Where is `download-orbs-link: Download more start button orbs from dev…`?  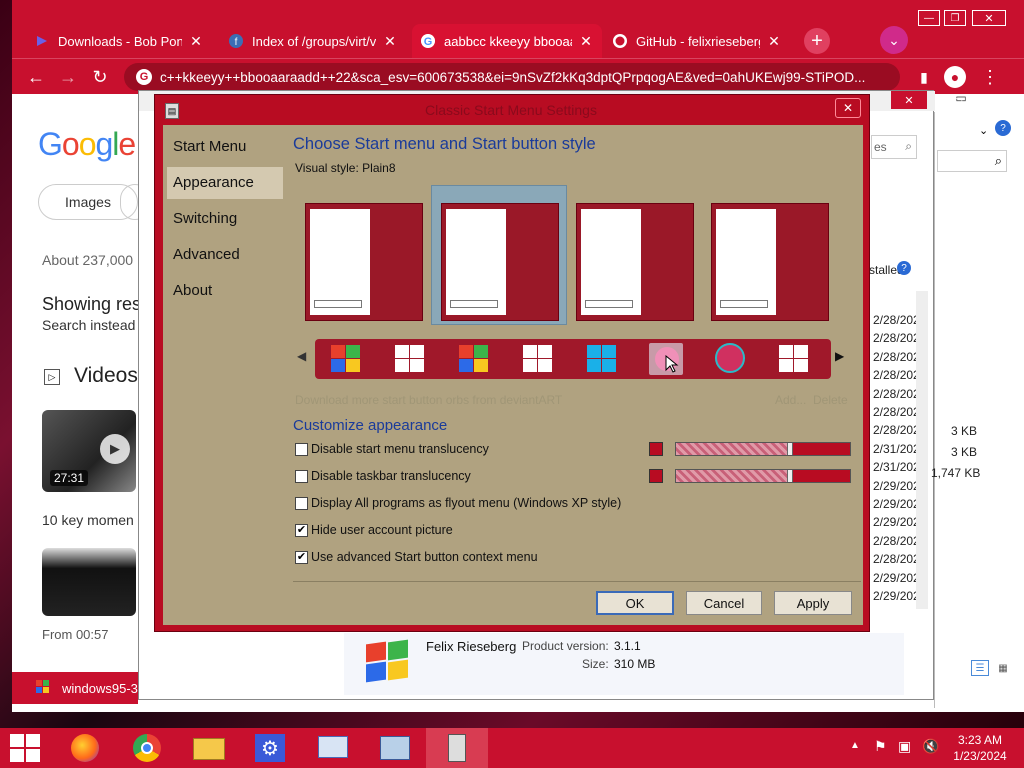
download-orbs-link: Download more start button orbs from dev… is located at coordinates (428, 400).